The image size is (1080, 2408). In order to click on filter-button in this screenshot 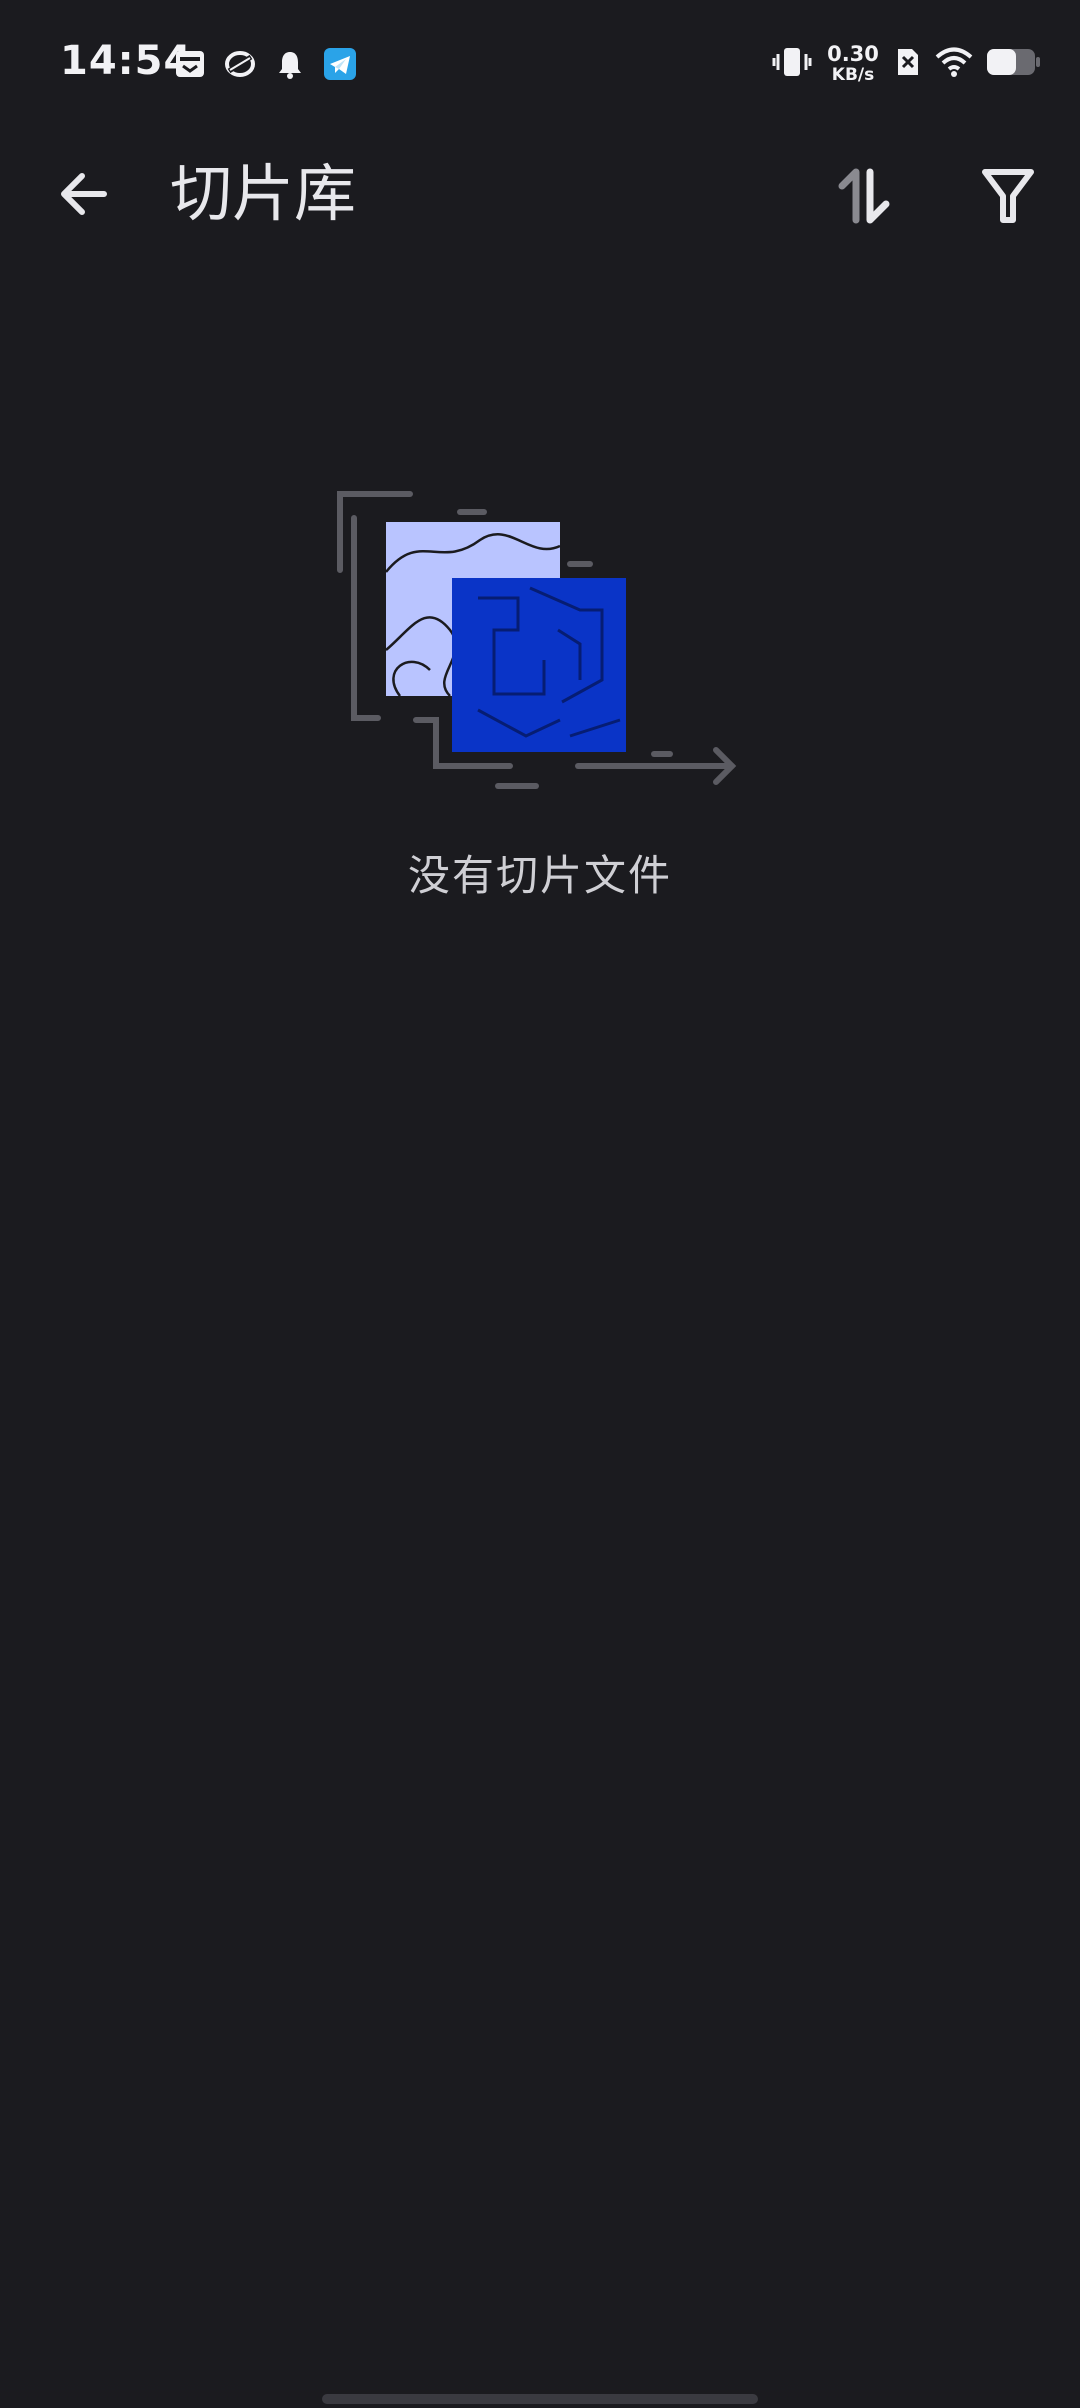, I will do `click(1008, 196)`.